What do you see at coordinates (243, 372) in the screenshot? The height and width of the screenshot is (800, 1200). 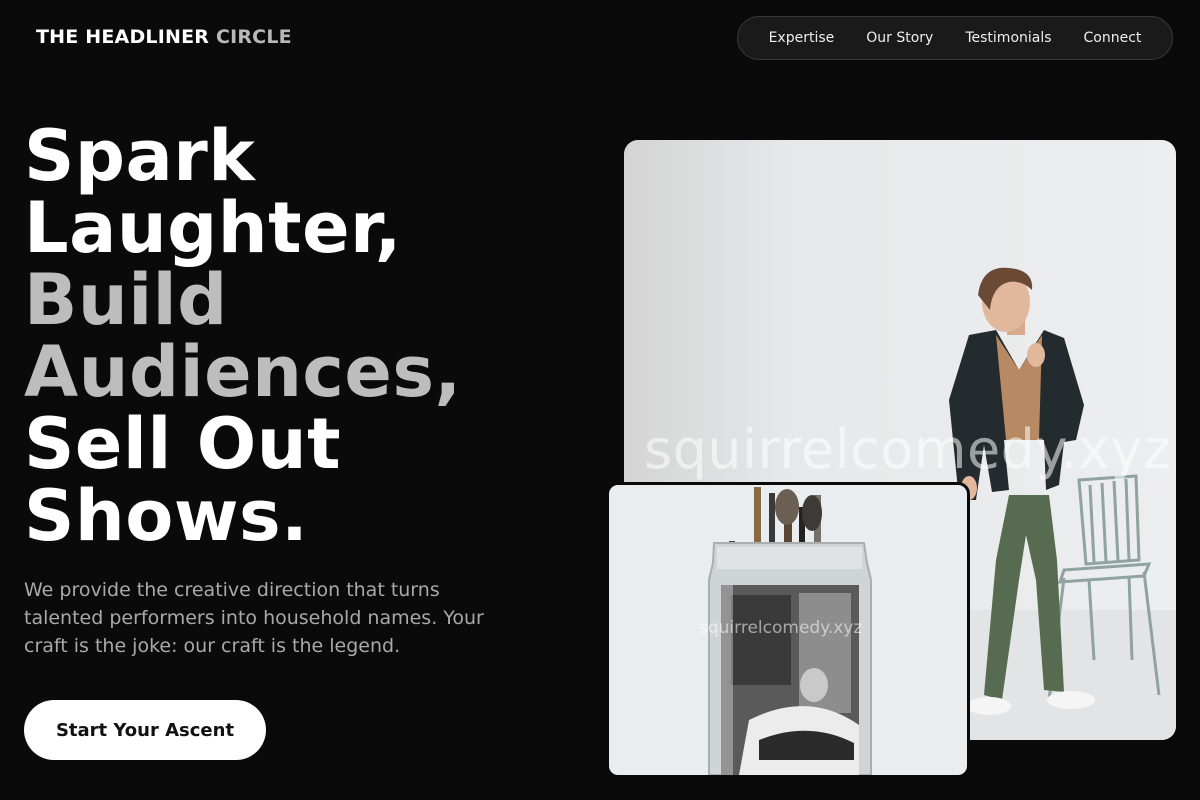 I see `headline-line-4: Audiences,` at bounding box center [243, 372].